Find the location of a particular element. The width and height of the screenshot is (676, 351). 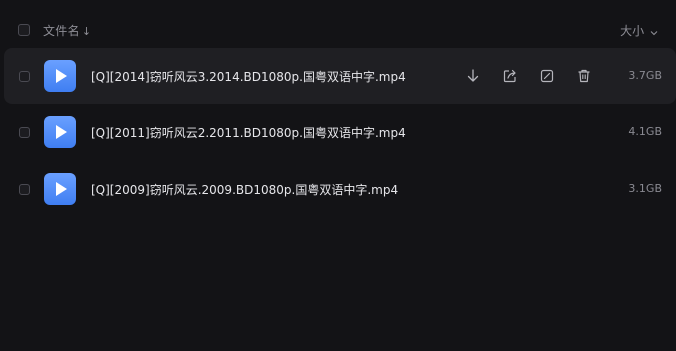

chevron-down-icon is located at coordinates (652, 33).